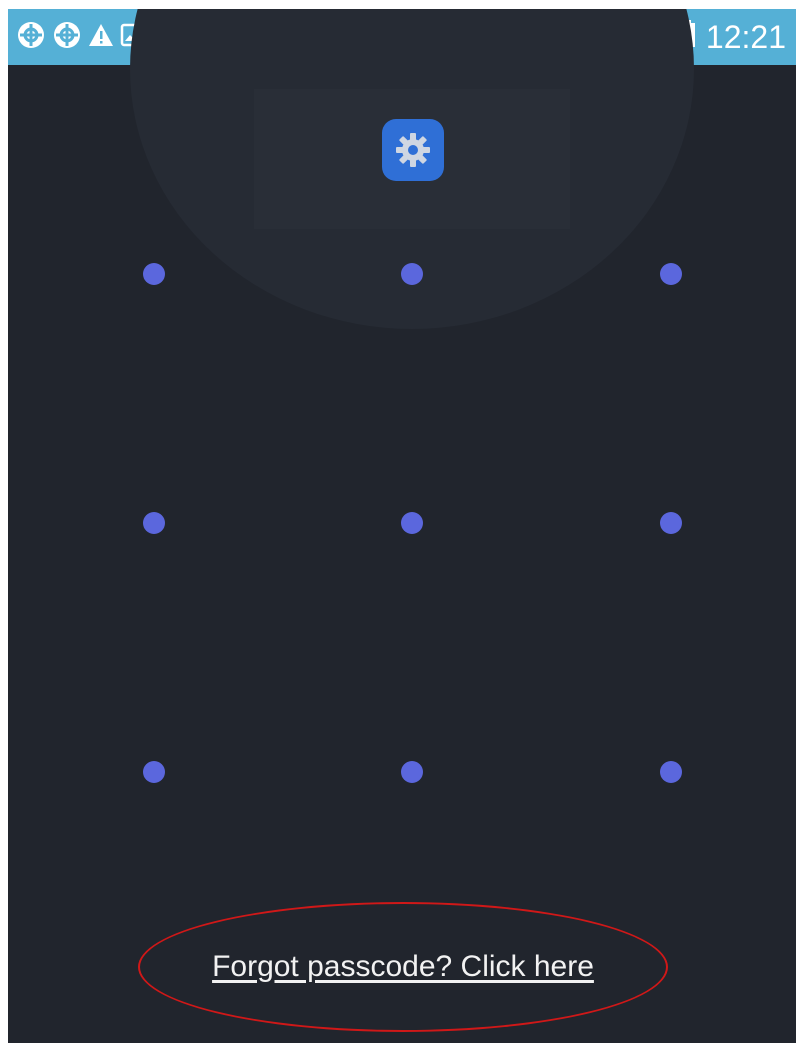 Image resolution: width=806 pixels, height=1043 pixels. Describe the element at coordinates (745, 36) in the screenshot. I see `clock-time: 12:21` at that location.